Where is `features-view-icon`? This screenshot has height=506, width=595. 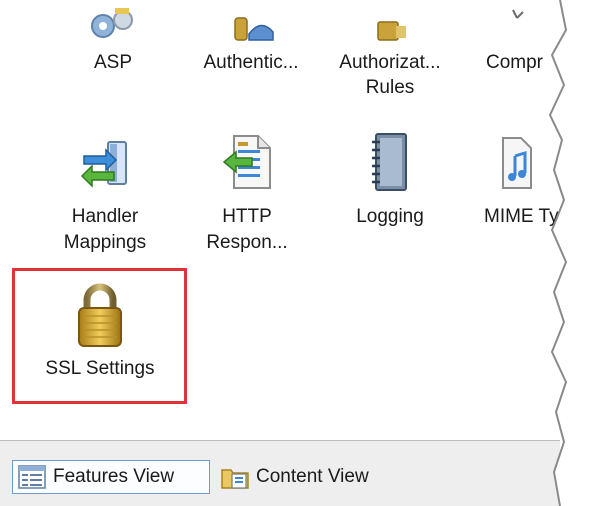
features-view-icon is located at coordinates (32, 477).